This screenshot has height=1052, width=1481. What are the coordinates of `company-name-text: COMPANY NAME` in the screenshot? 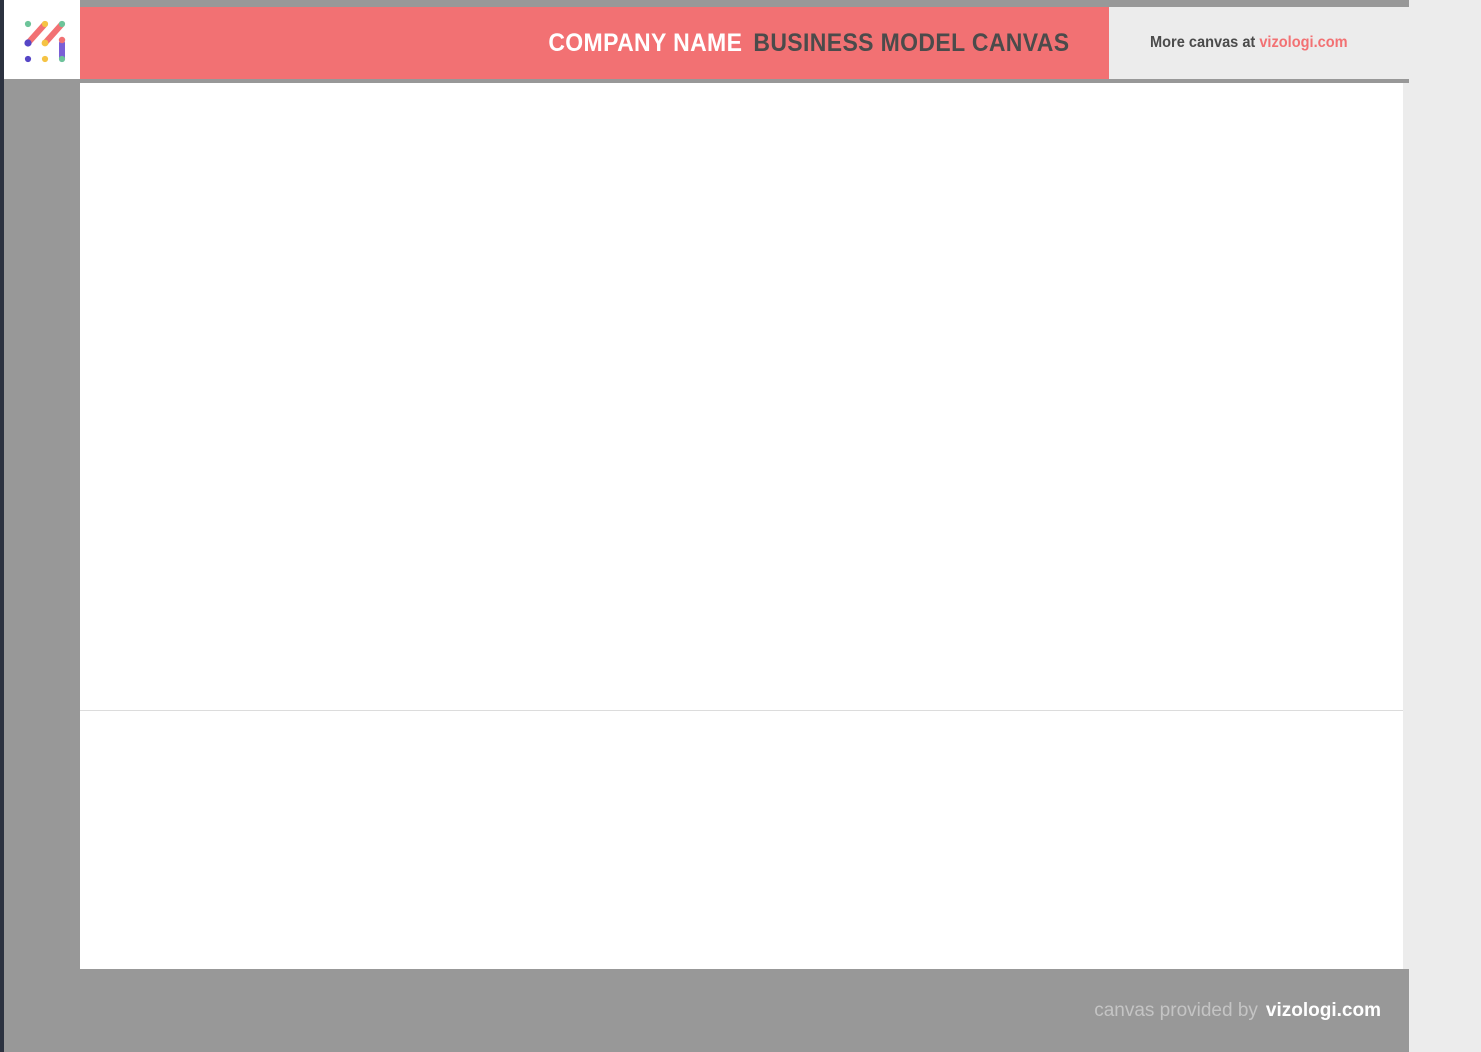 It's located at (644, 42).